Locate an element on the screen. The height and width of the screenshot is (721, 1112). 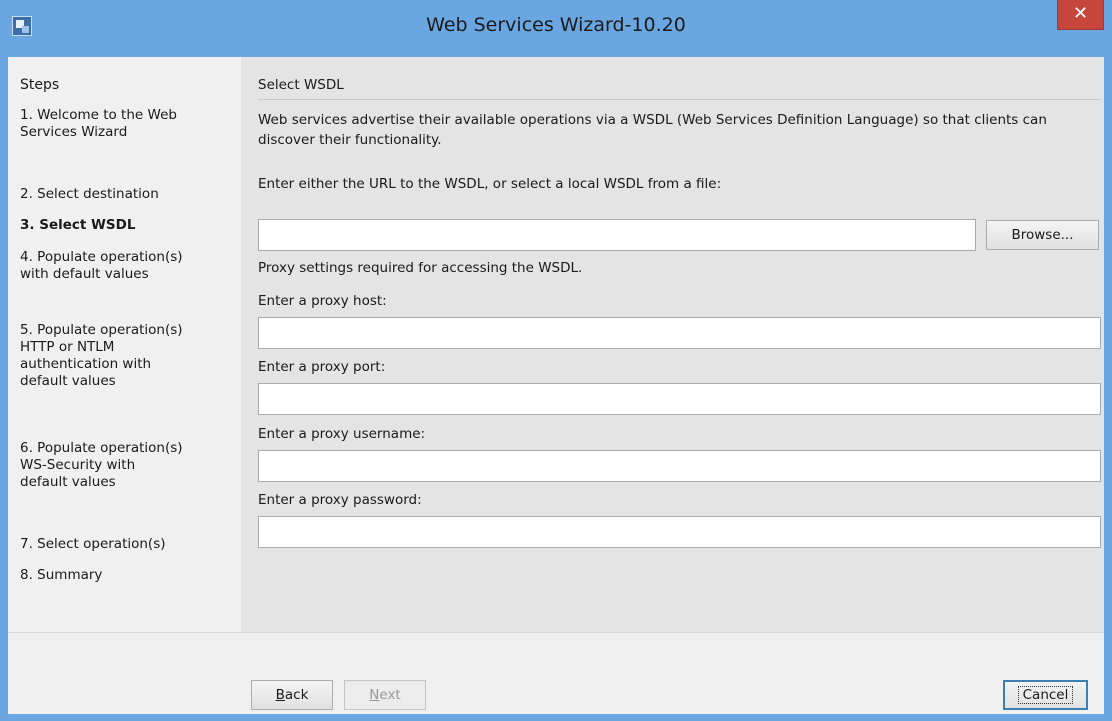
proxy-username-input is located at coordinates (679, 466).